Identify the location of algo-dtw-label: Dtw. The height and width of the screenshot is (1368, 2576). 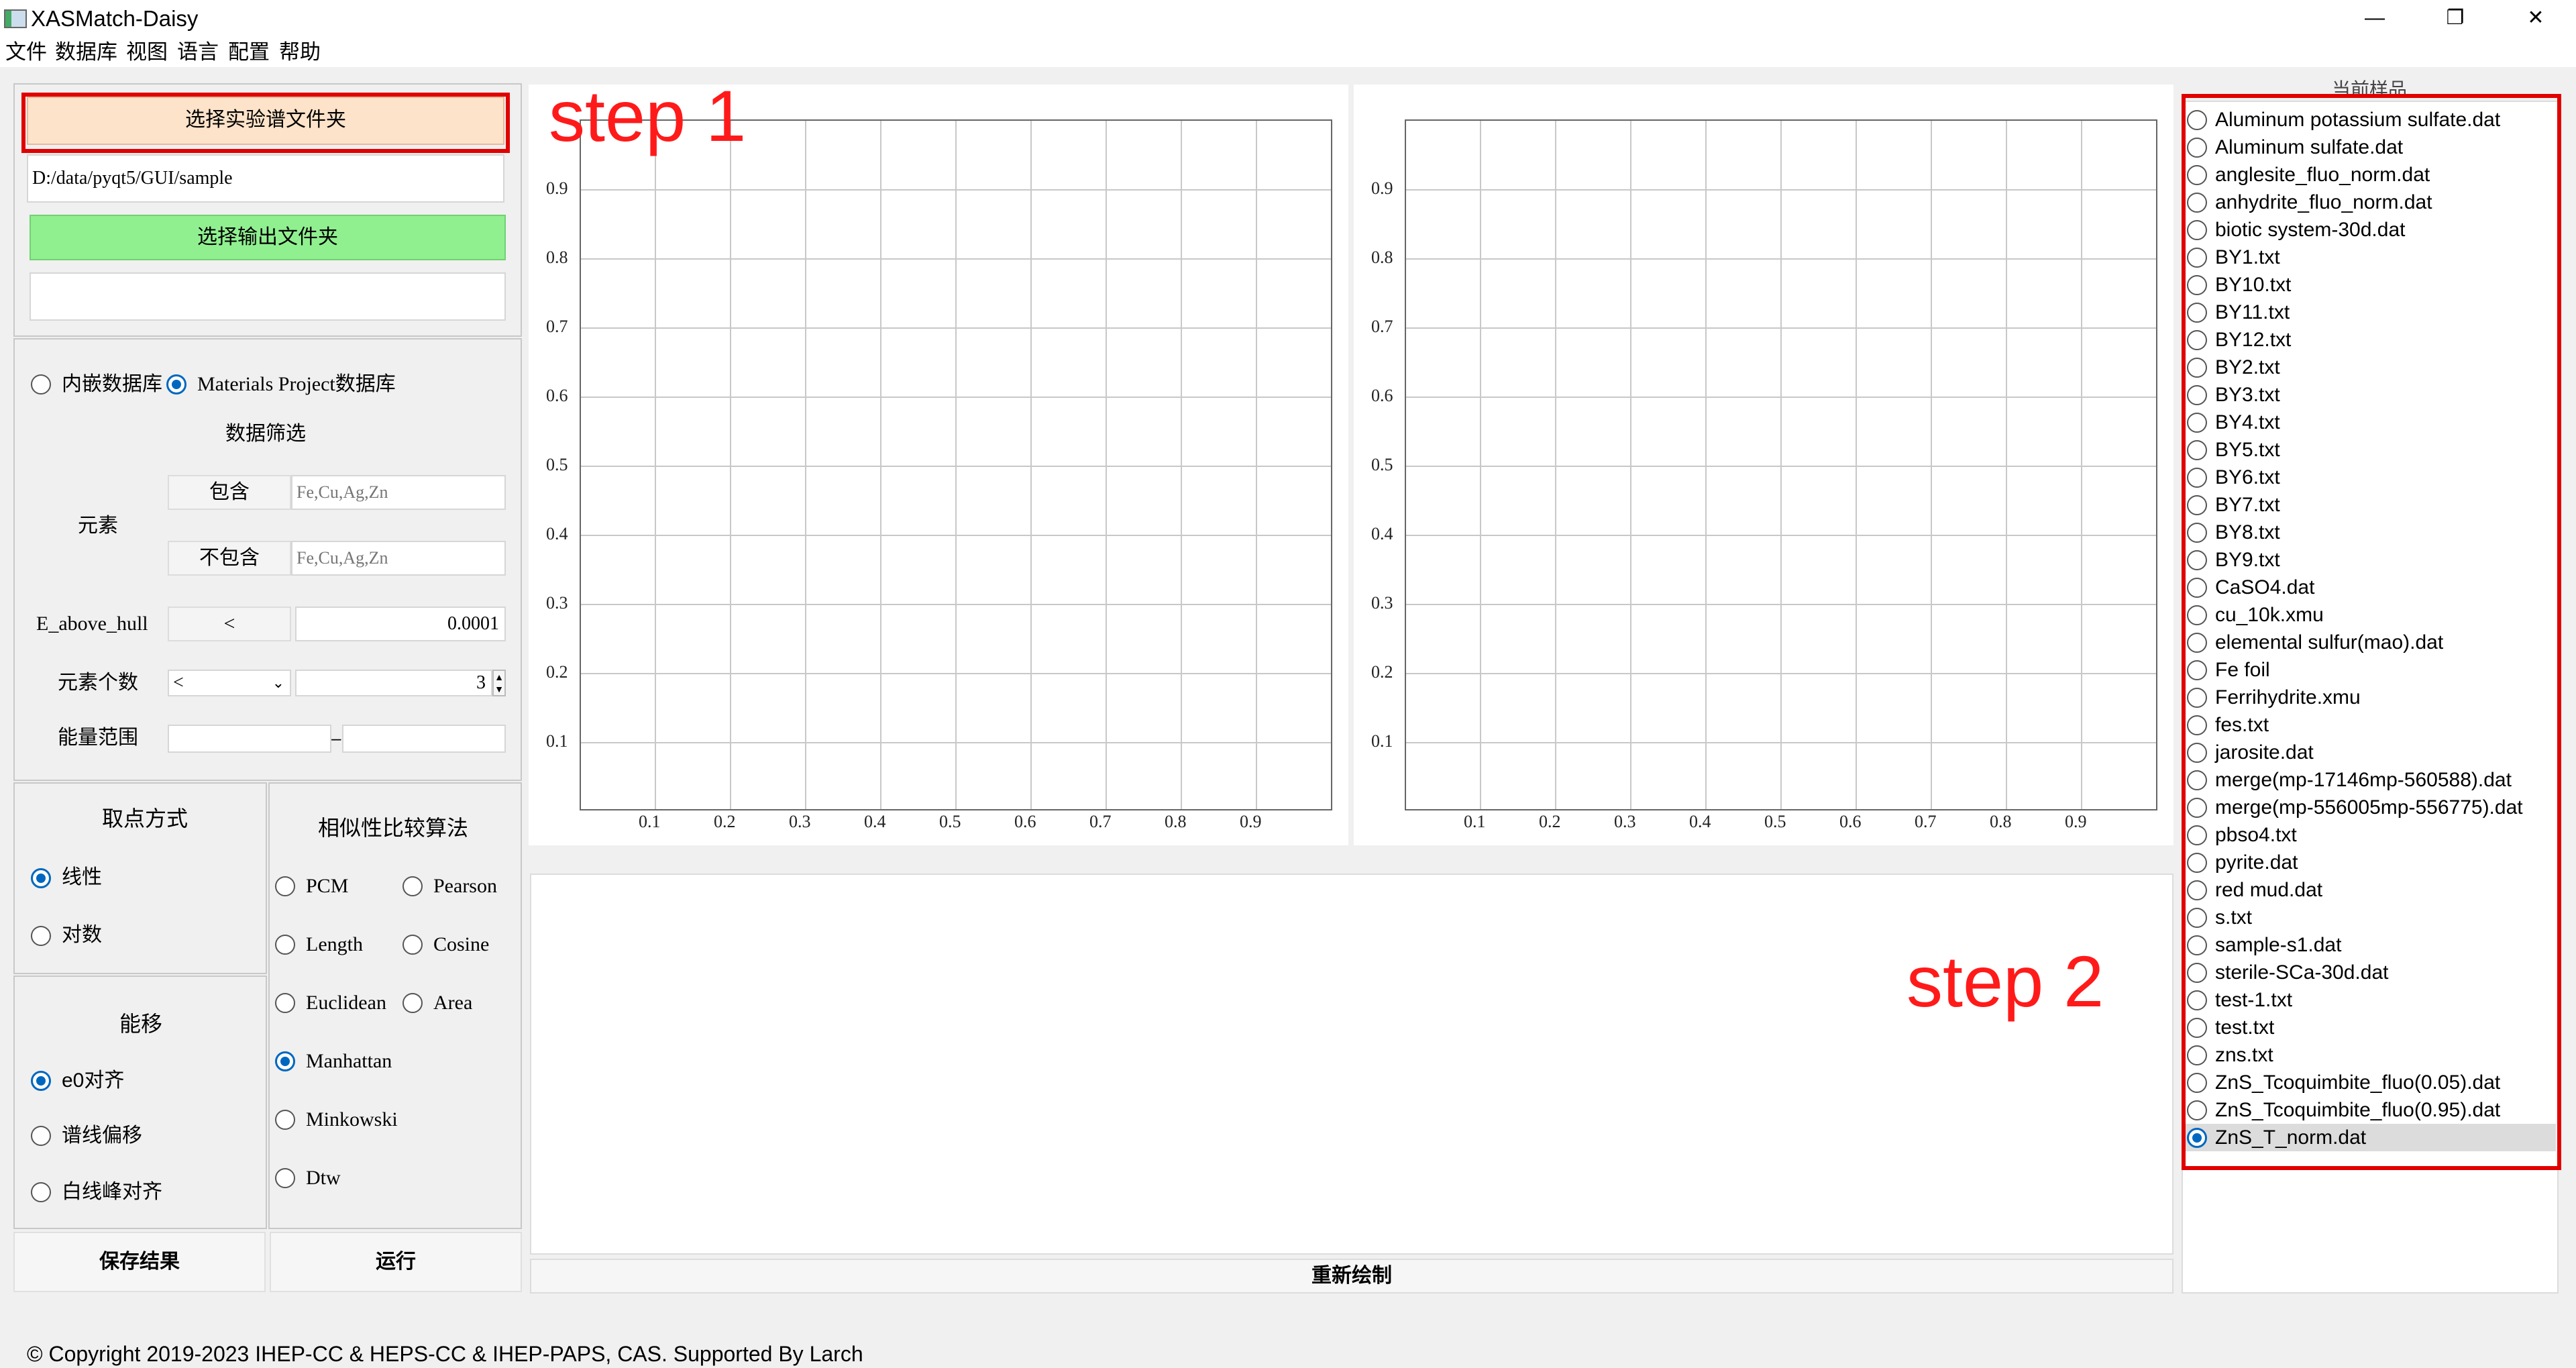
(323, 1178).